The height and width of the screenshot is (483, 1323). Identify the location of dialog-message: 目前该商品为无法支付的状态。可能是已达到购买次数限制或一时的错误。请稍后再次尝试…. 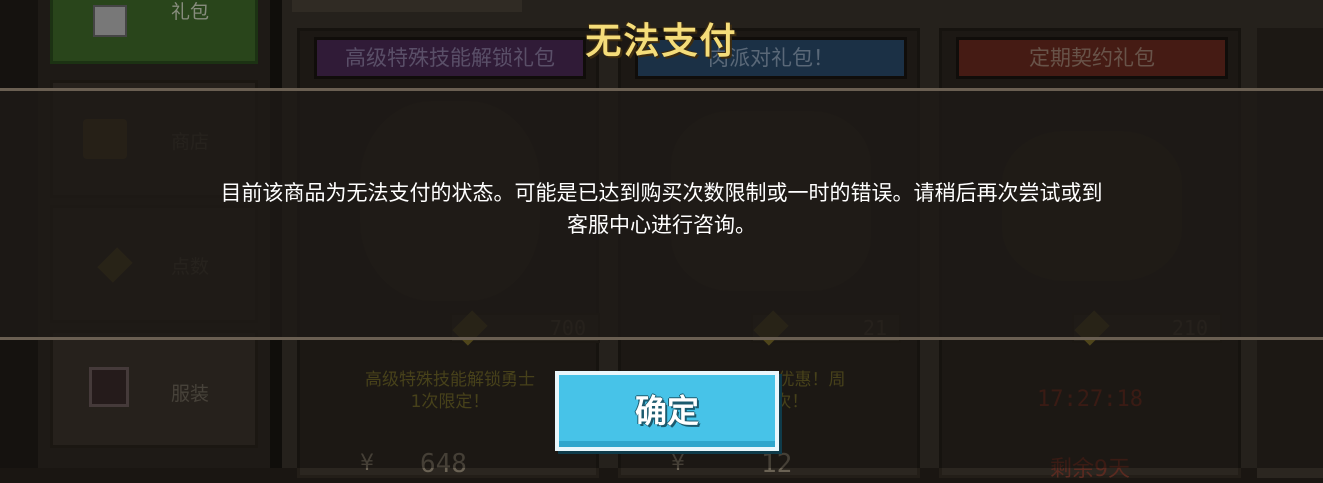
(661, 209).